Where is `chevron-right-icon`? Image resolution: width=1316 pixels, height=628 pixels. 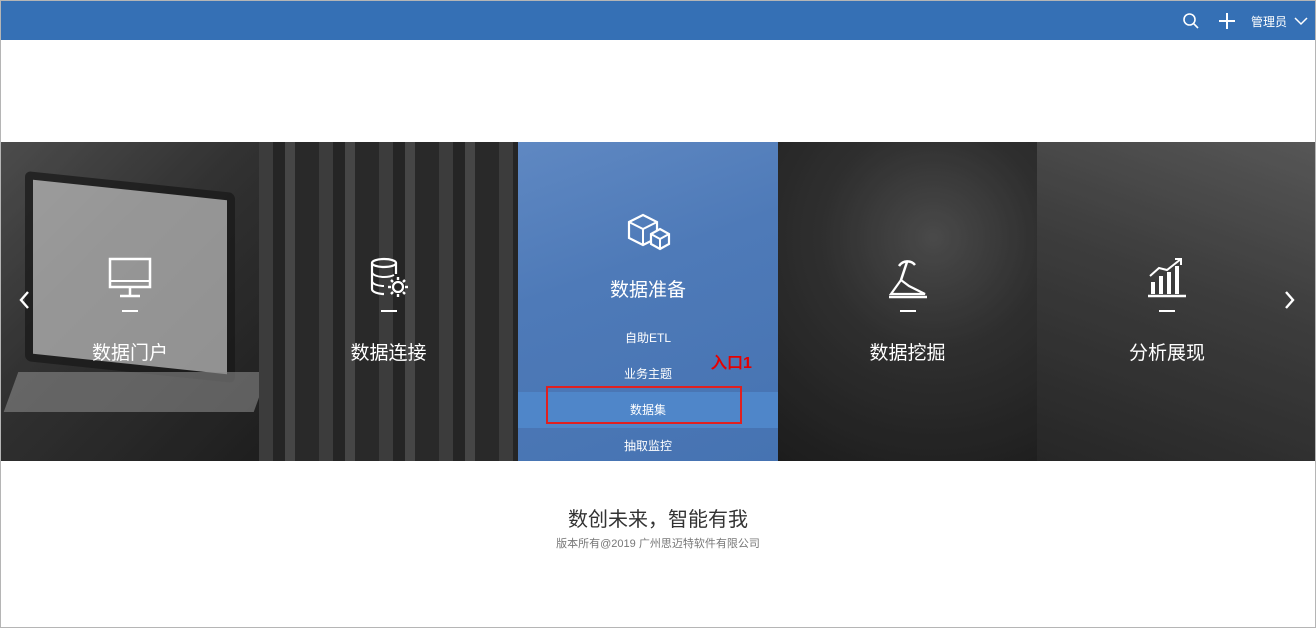 chevron-right-icon is located at coordinates (1290, 300).